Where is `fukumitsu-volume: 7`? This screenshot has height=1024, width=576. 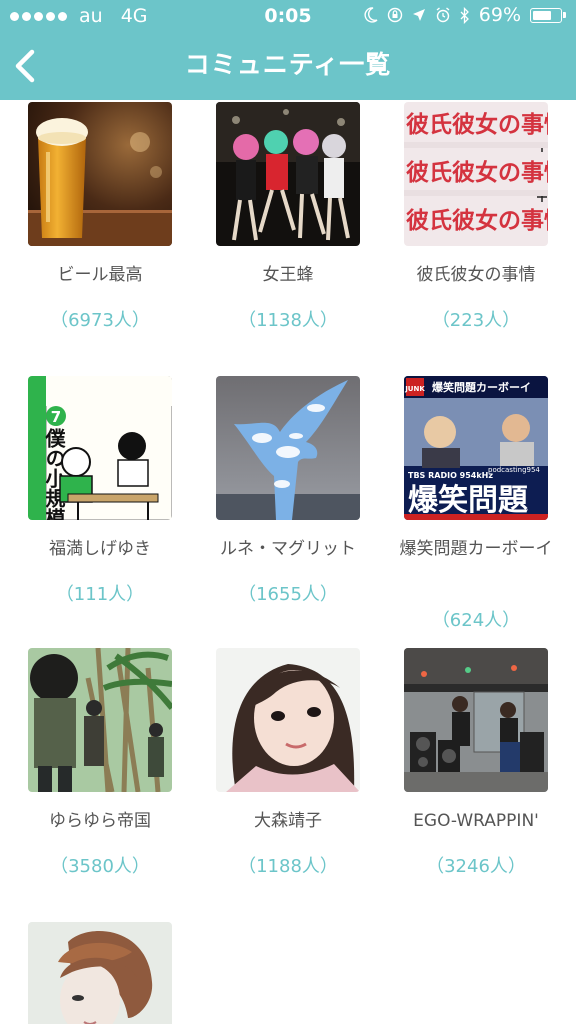
fukumitsu-volume: 7 is located at coordinates (56, 417).